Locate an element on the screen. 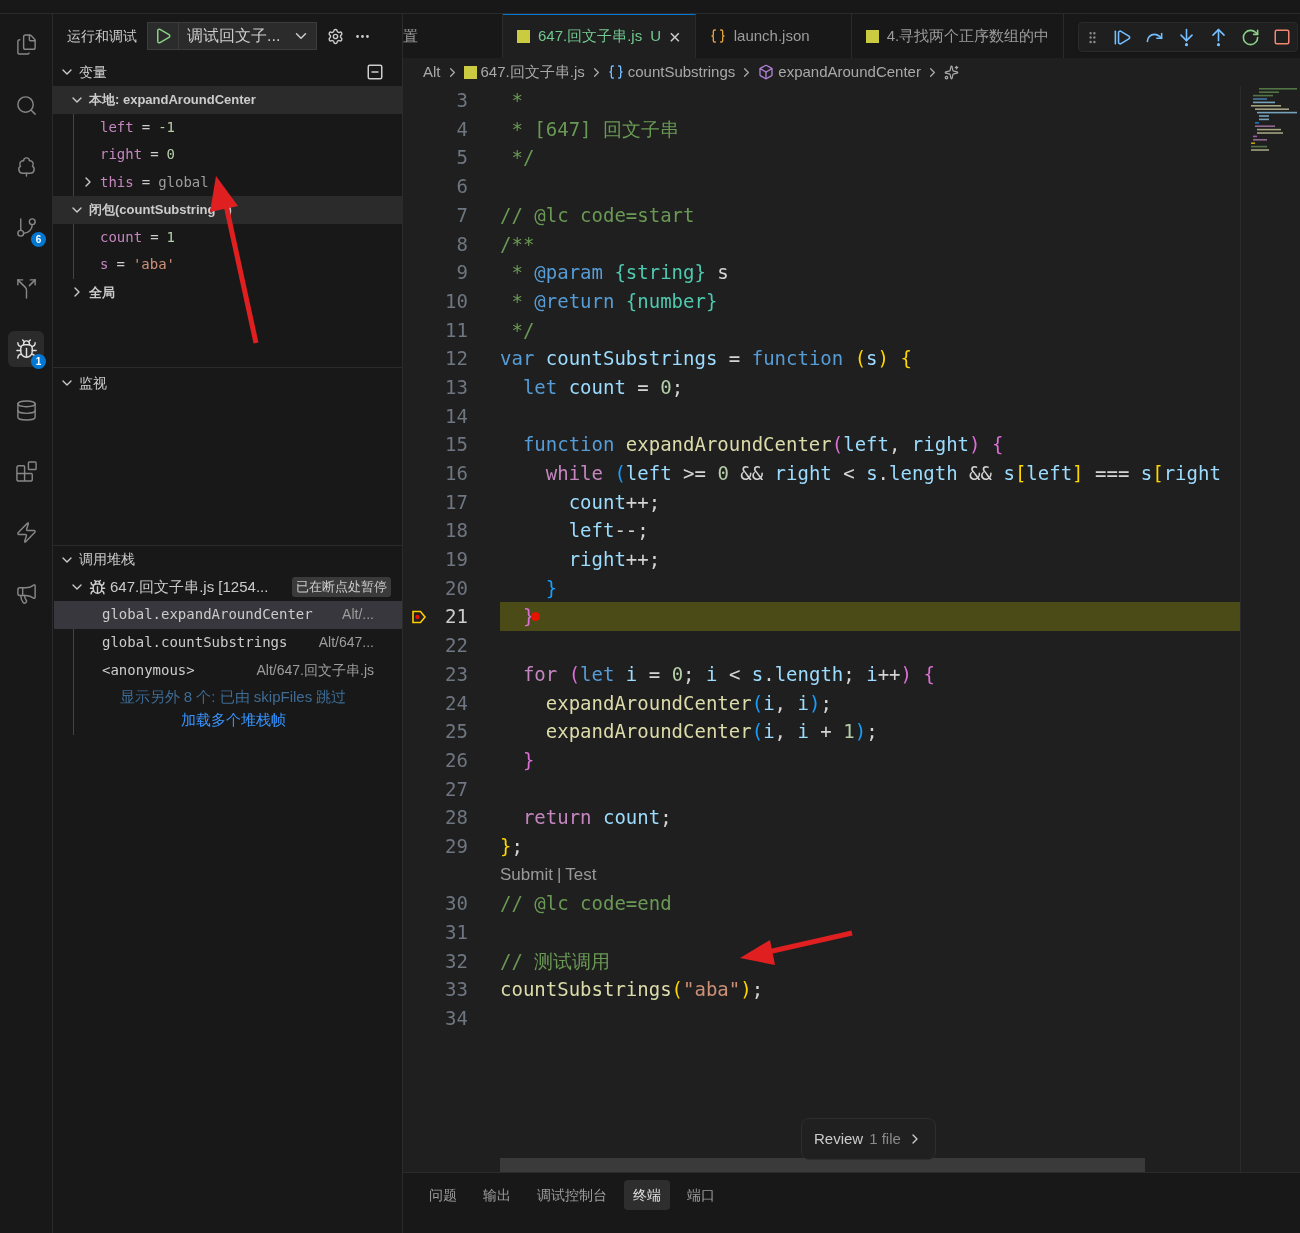 This screenshot has height=1233, width=1300. code-line: /** is located at coordinates (517, 244).